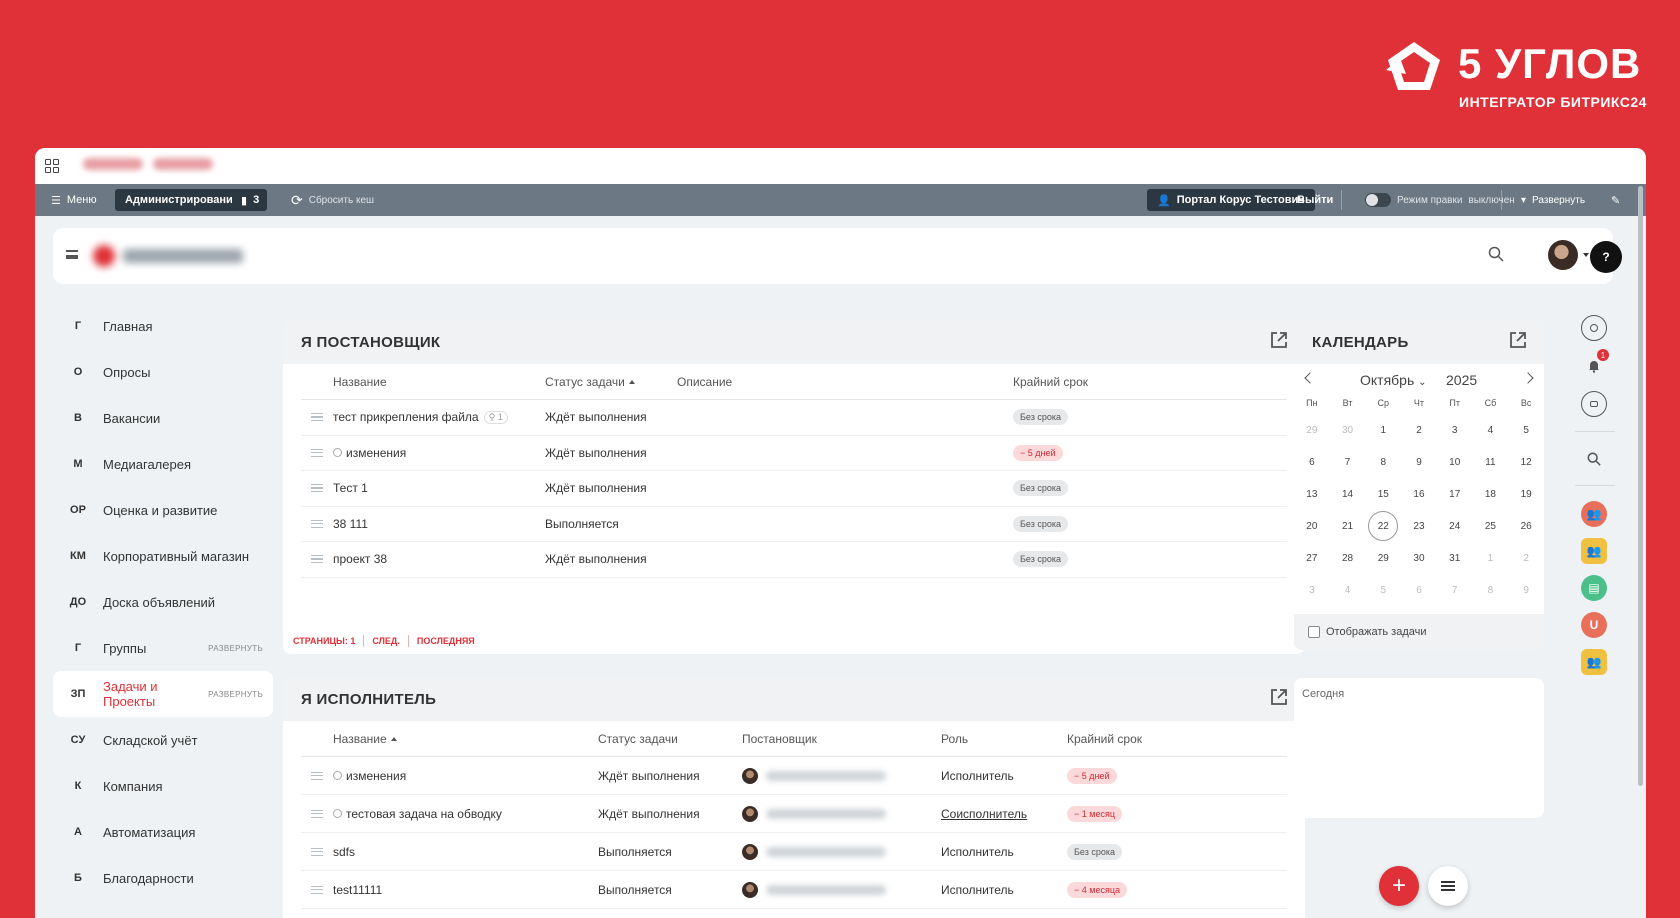  What do you see at coordinates (163, 326) in the screenshot?
I see `sidebar-item-home: Г Главная` at bounding box center [163, 326].